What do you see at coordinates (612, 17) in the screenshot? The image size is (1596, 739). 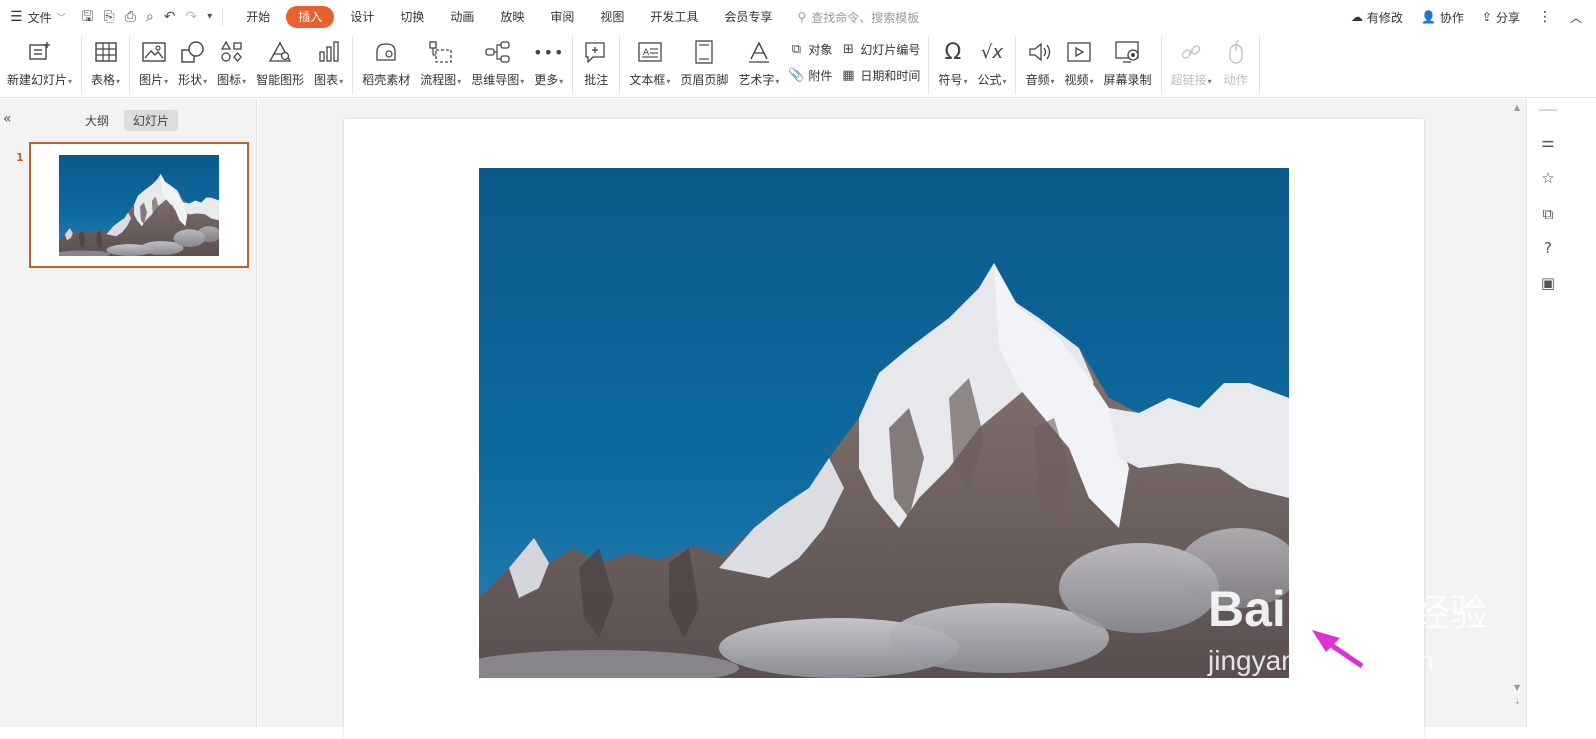 I see `tab-view: 视图` at bounding box center [612, 17].